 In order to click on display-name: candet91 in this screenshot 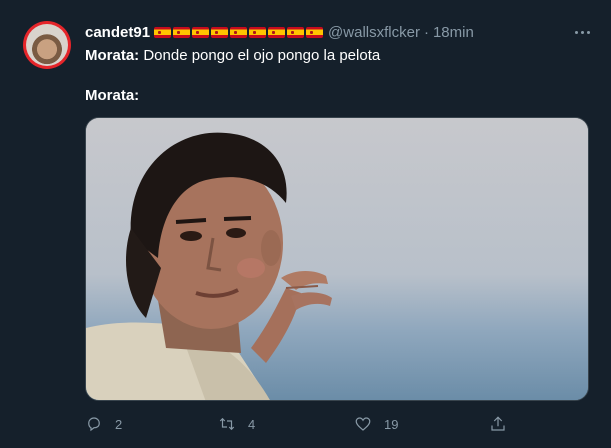, I will do `click(117, 32)`.